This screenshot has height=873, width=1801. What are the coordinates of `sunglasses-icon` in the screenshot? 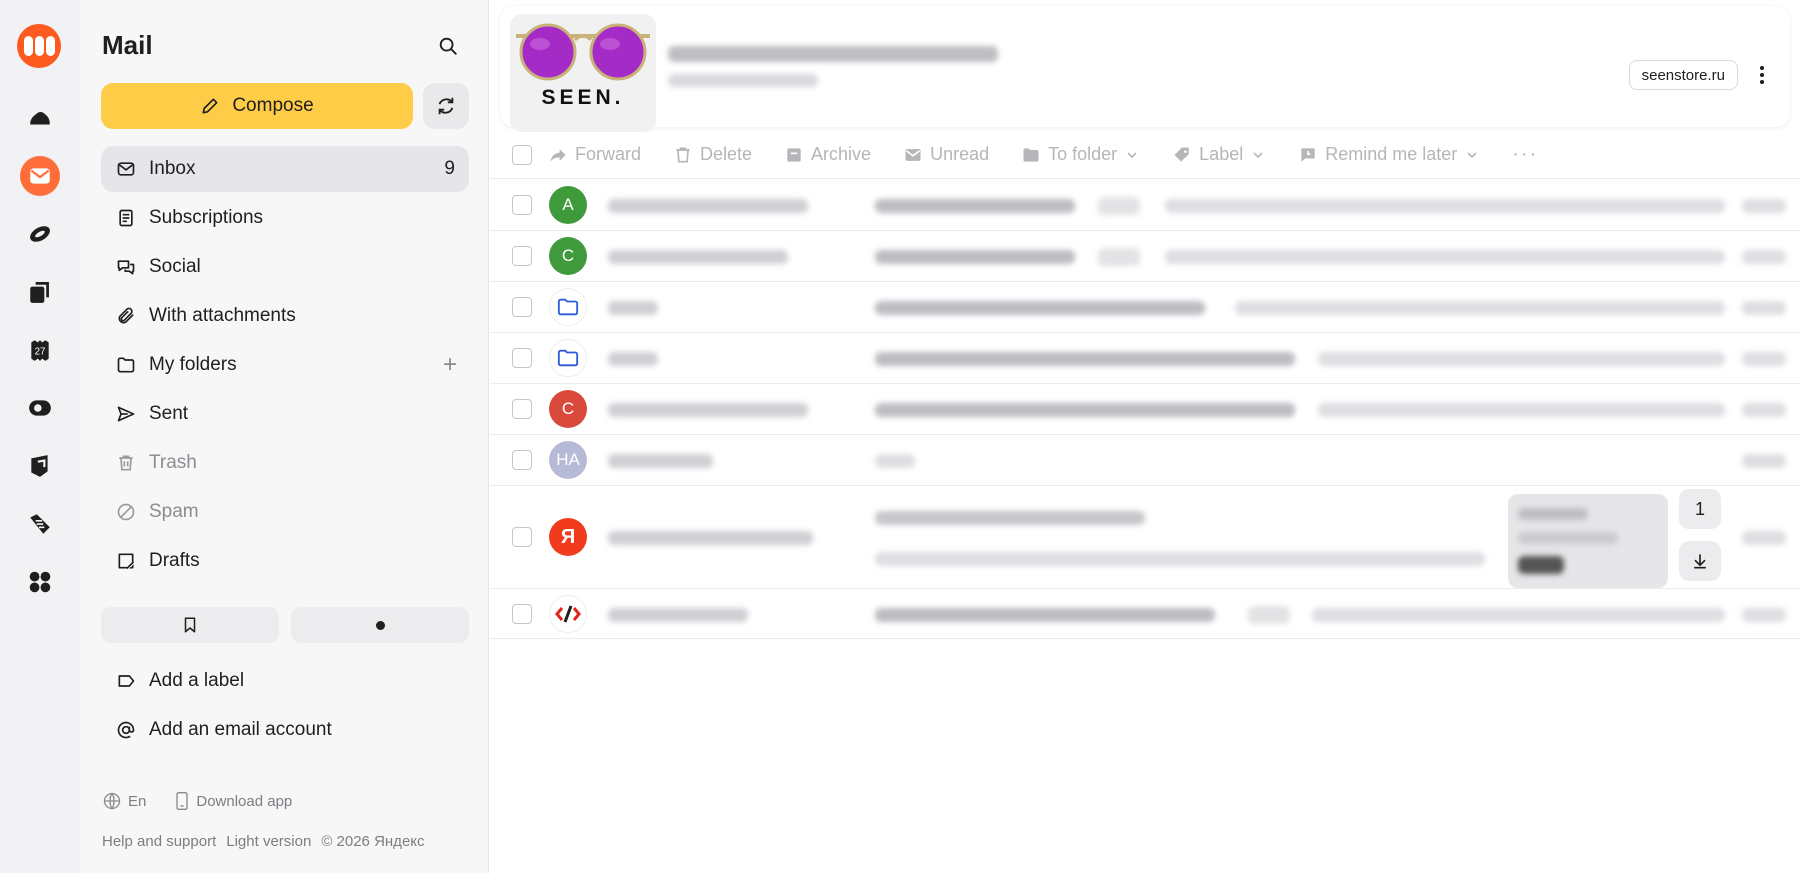 It's located at (583, 52).